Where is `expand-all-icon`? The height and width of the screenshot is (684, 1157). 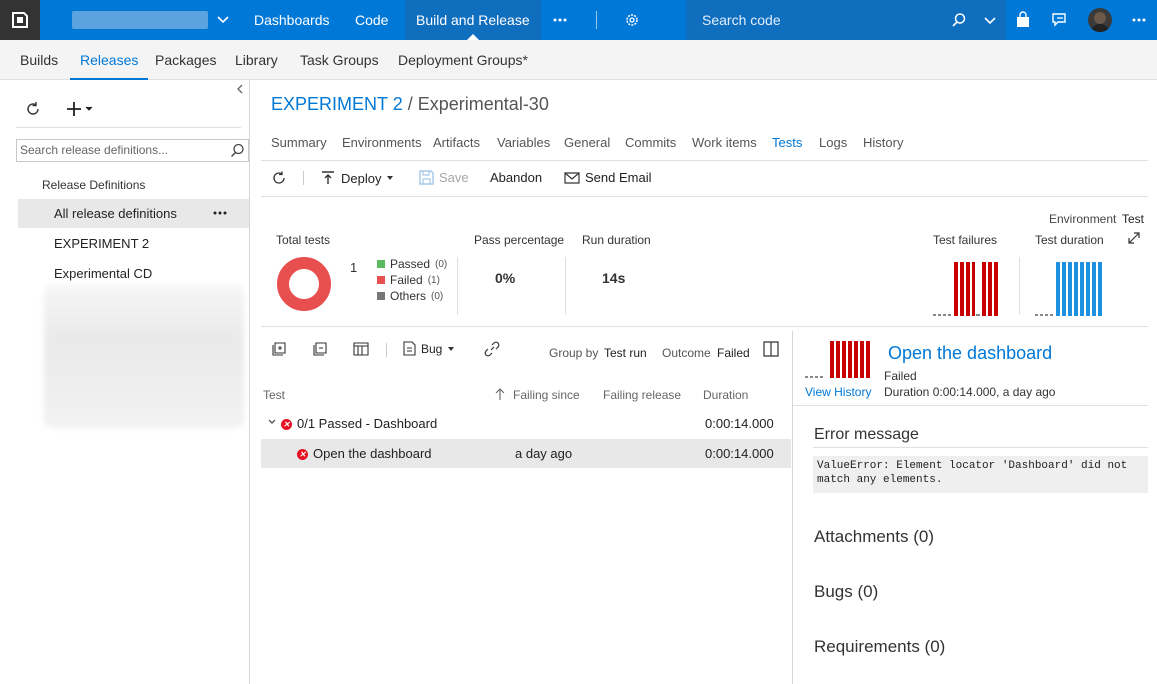 expand-all-icon is located at coordinates (279, 350).